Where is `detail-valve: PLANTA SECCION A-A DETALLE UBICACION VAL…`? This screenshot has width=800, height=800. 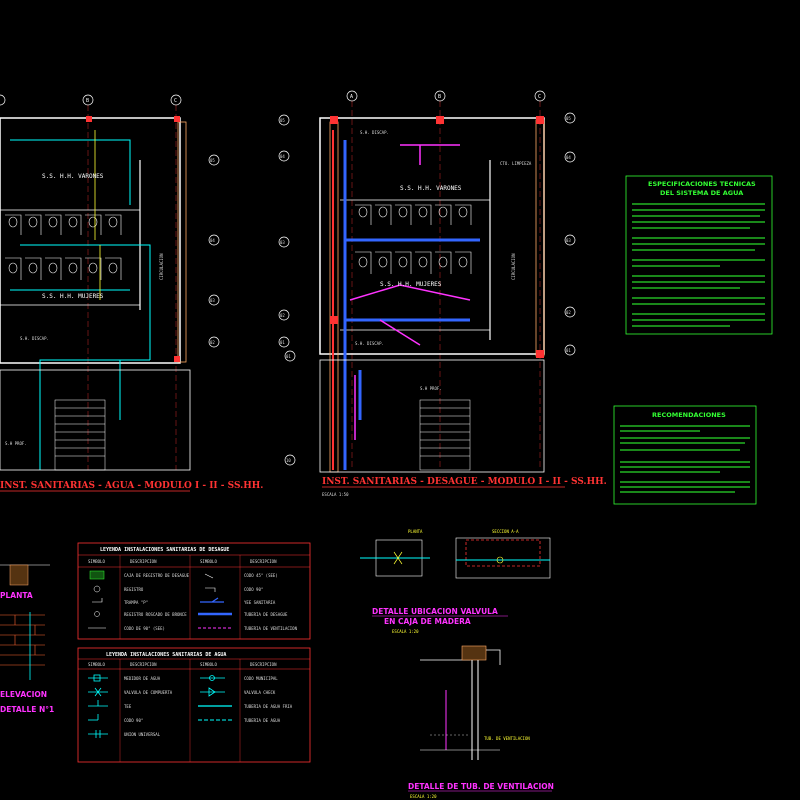
detail-valve: PLANTA SECCION A-A DETALLE UBICACION VAL… is located at coordinates (455, 581).